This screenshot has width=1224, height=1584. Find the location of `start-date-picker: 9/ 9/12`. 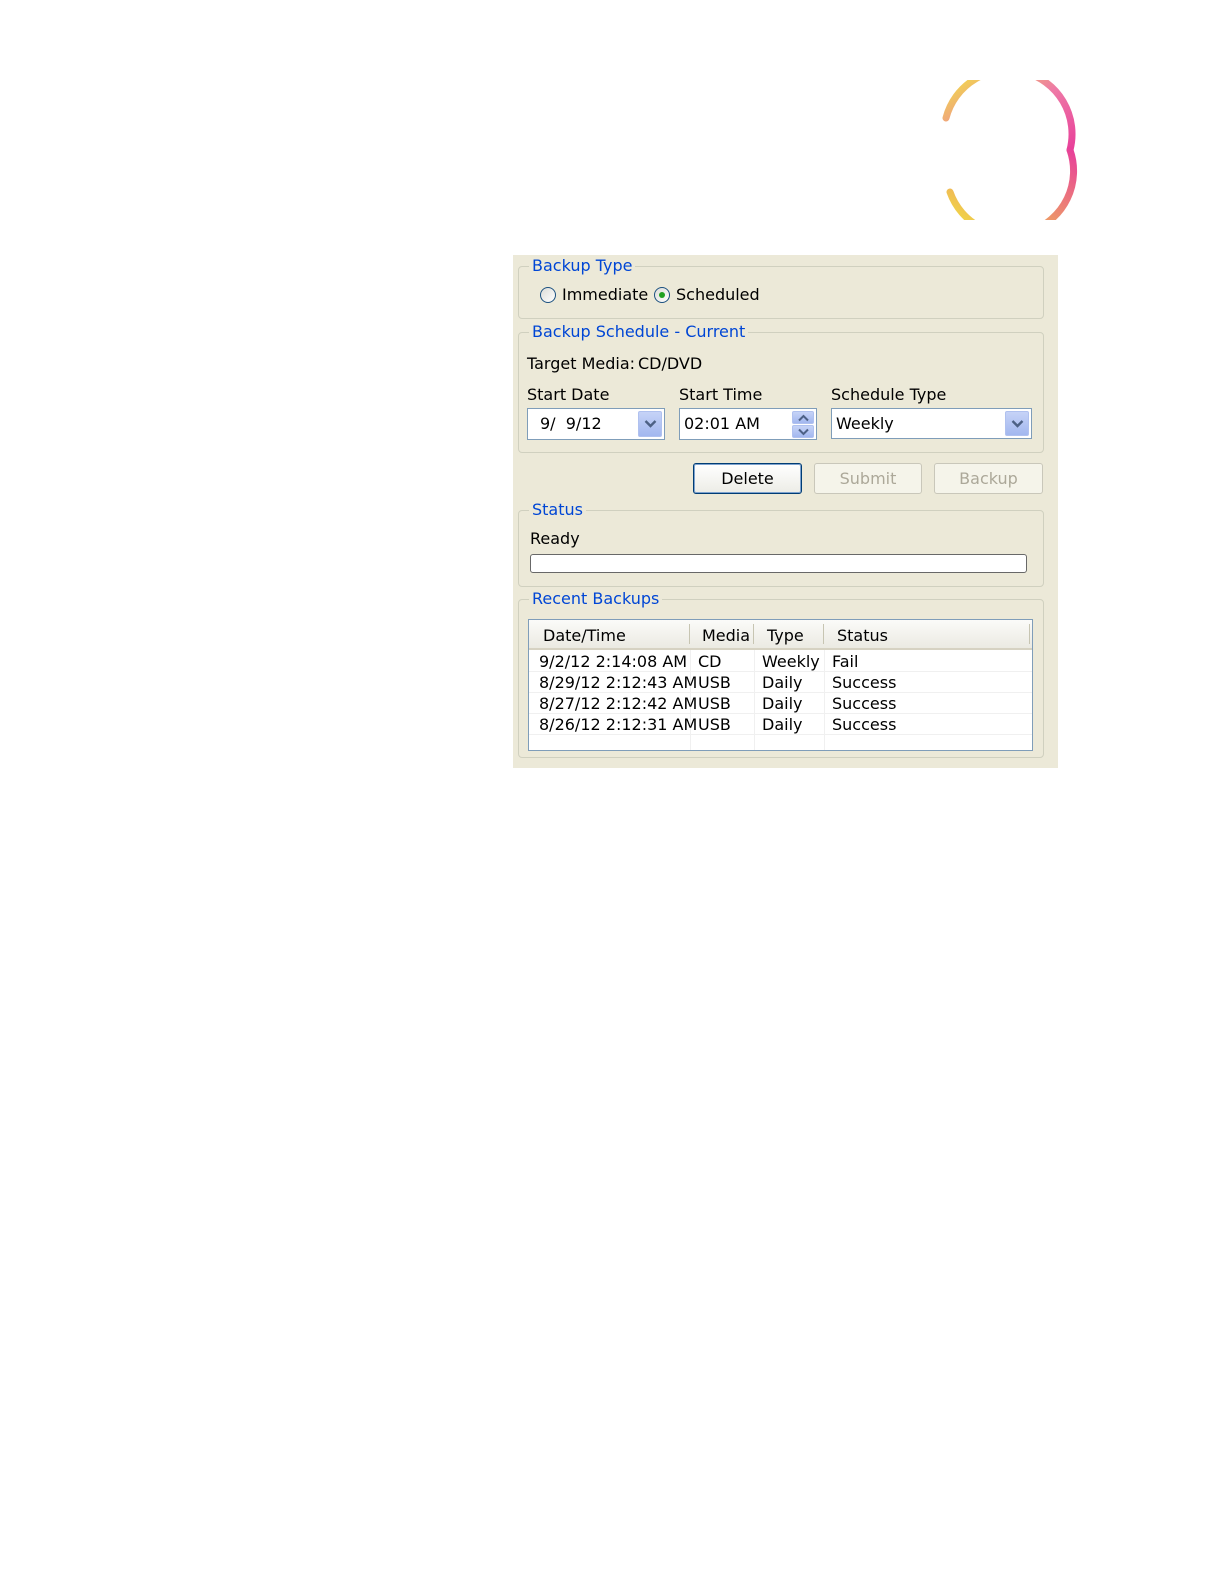

start-date-picker: 9/ 9/12 is located at coordinates (596, 424).